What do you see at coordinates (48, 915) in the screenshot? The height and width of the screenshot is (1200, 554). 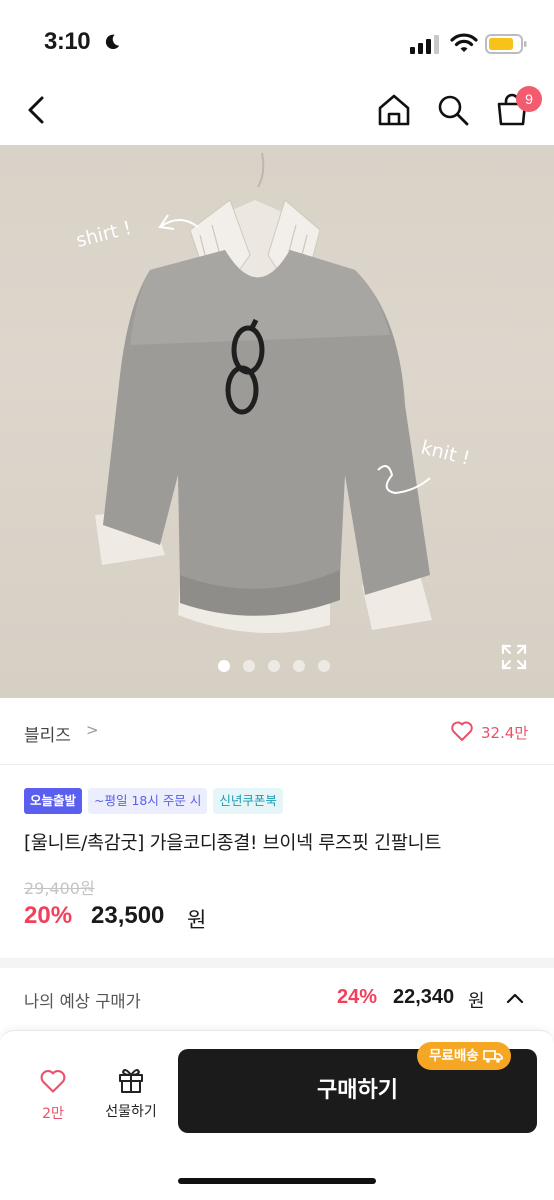 I see `discount-rate: 20%` at bounding box center [48, 915].